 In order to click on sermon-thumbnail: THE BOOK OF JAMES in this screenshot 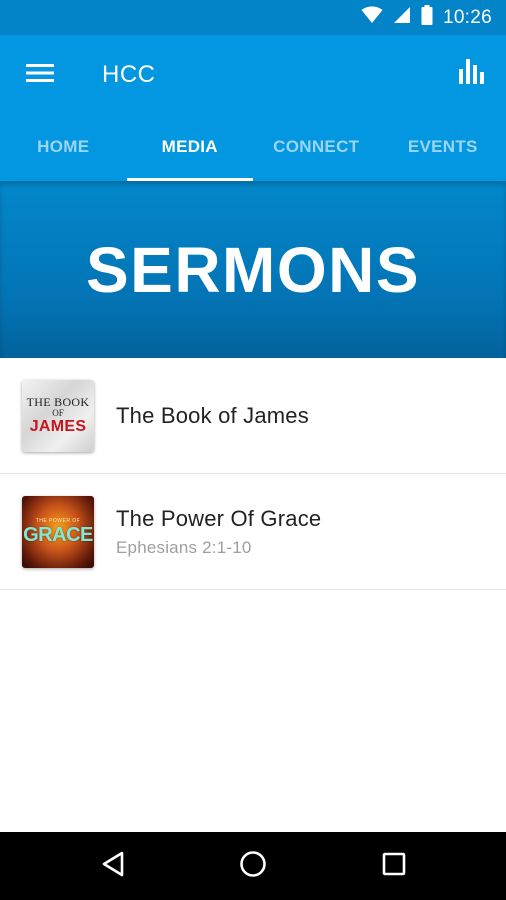, I will do `click(58, 415)`.